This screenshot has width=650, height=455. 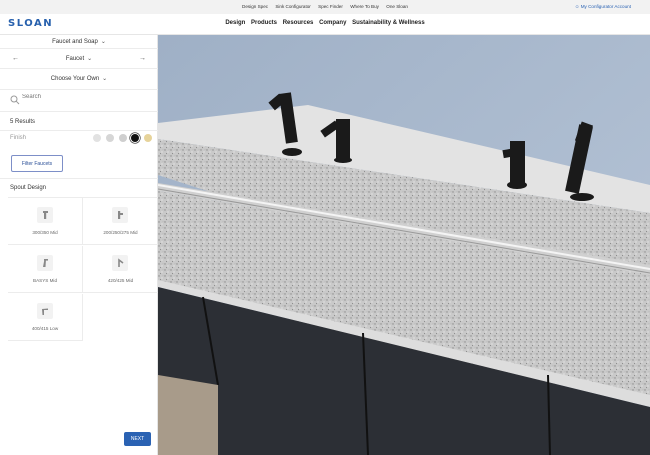 I want to click on spout-label: BASYS Mid, so click(x=45, y=280).